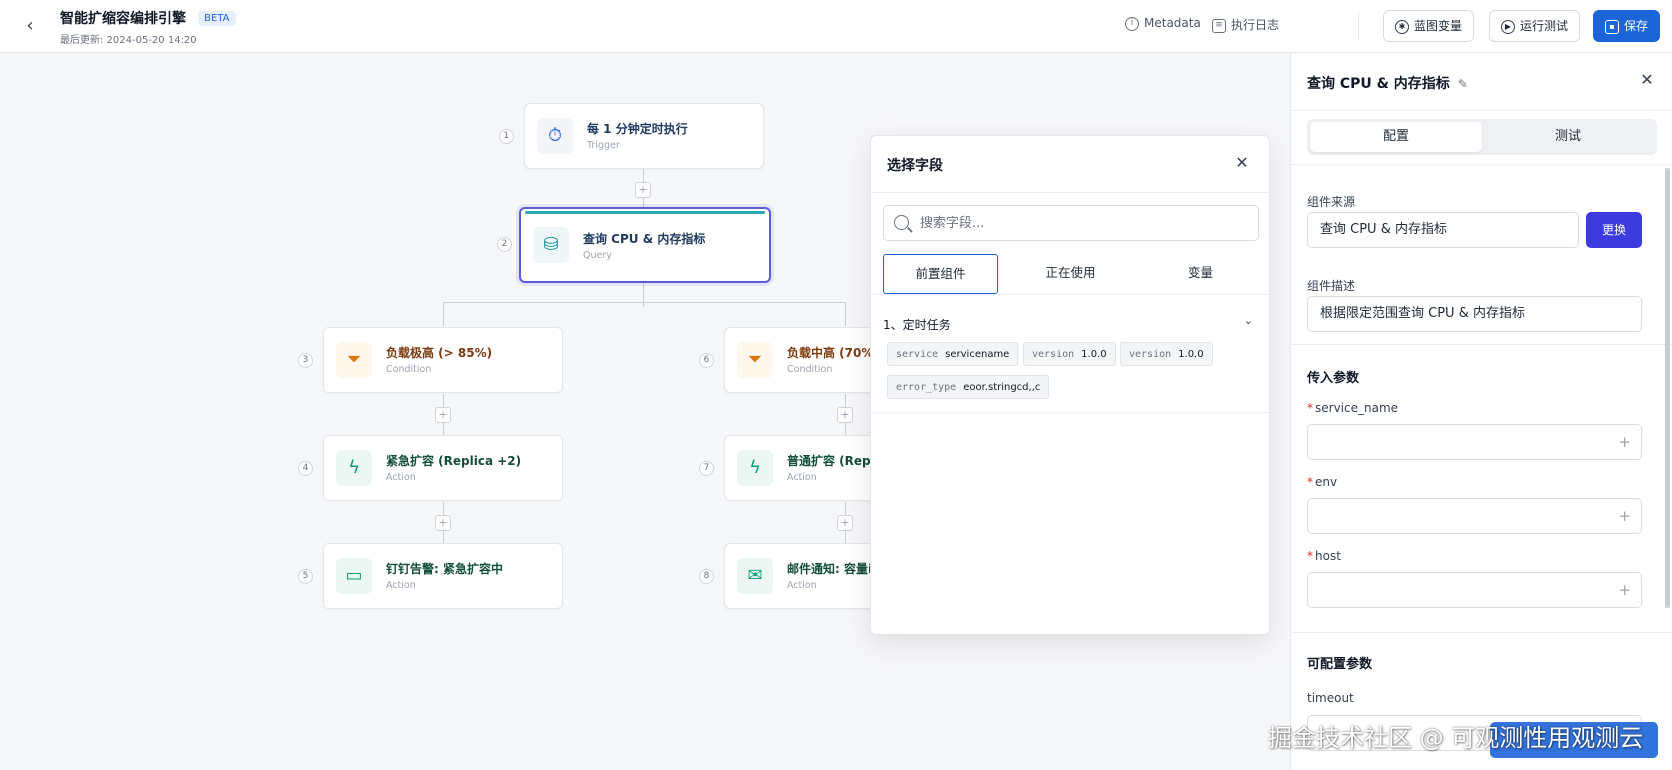  I want to click on metadata-label: Metadata, so click(1172, 23).